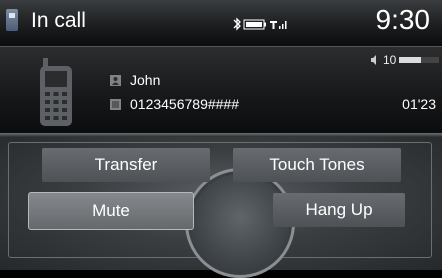 This screenshot has width=442, height=278. Describe the element at coordinates (339, 210) in the screenshot. I see `hang-up-button: Hang Up` at that location.